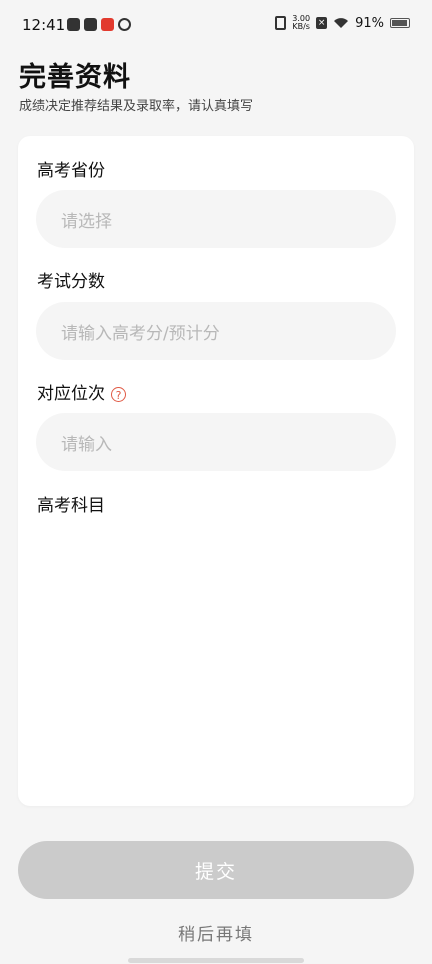 The height and width of the screenshot is (964, 432). Describe the element at coordinates (369, 23) in the screenshot. I see `battery-percent: 91%` at that location.